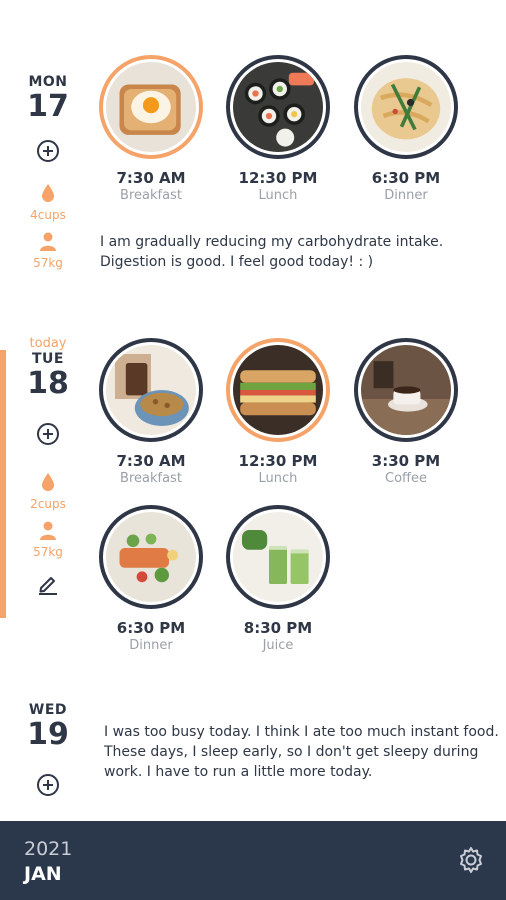 The height and width of the screenshot is (900, 506). I want to click on water-value: 2cups, so click(48, 504).